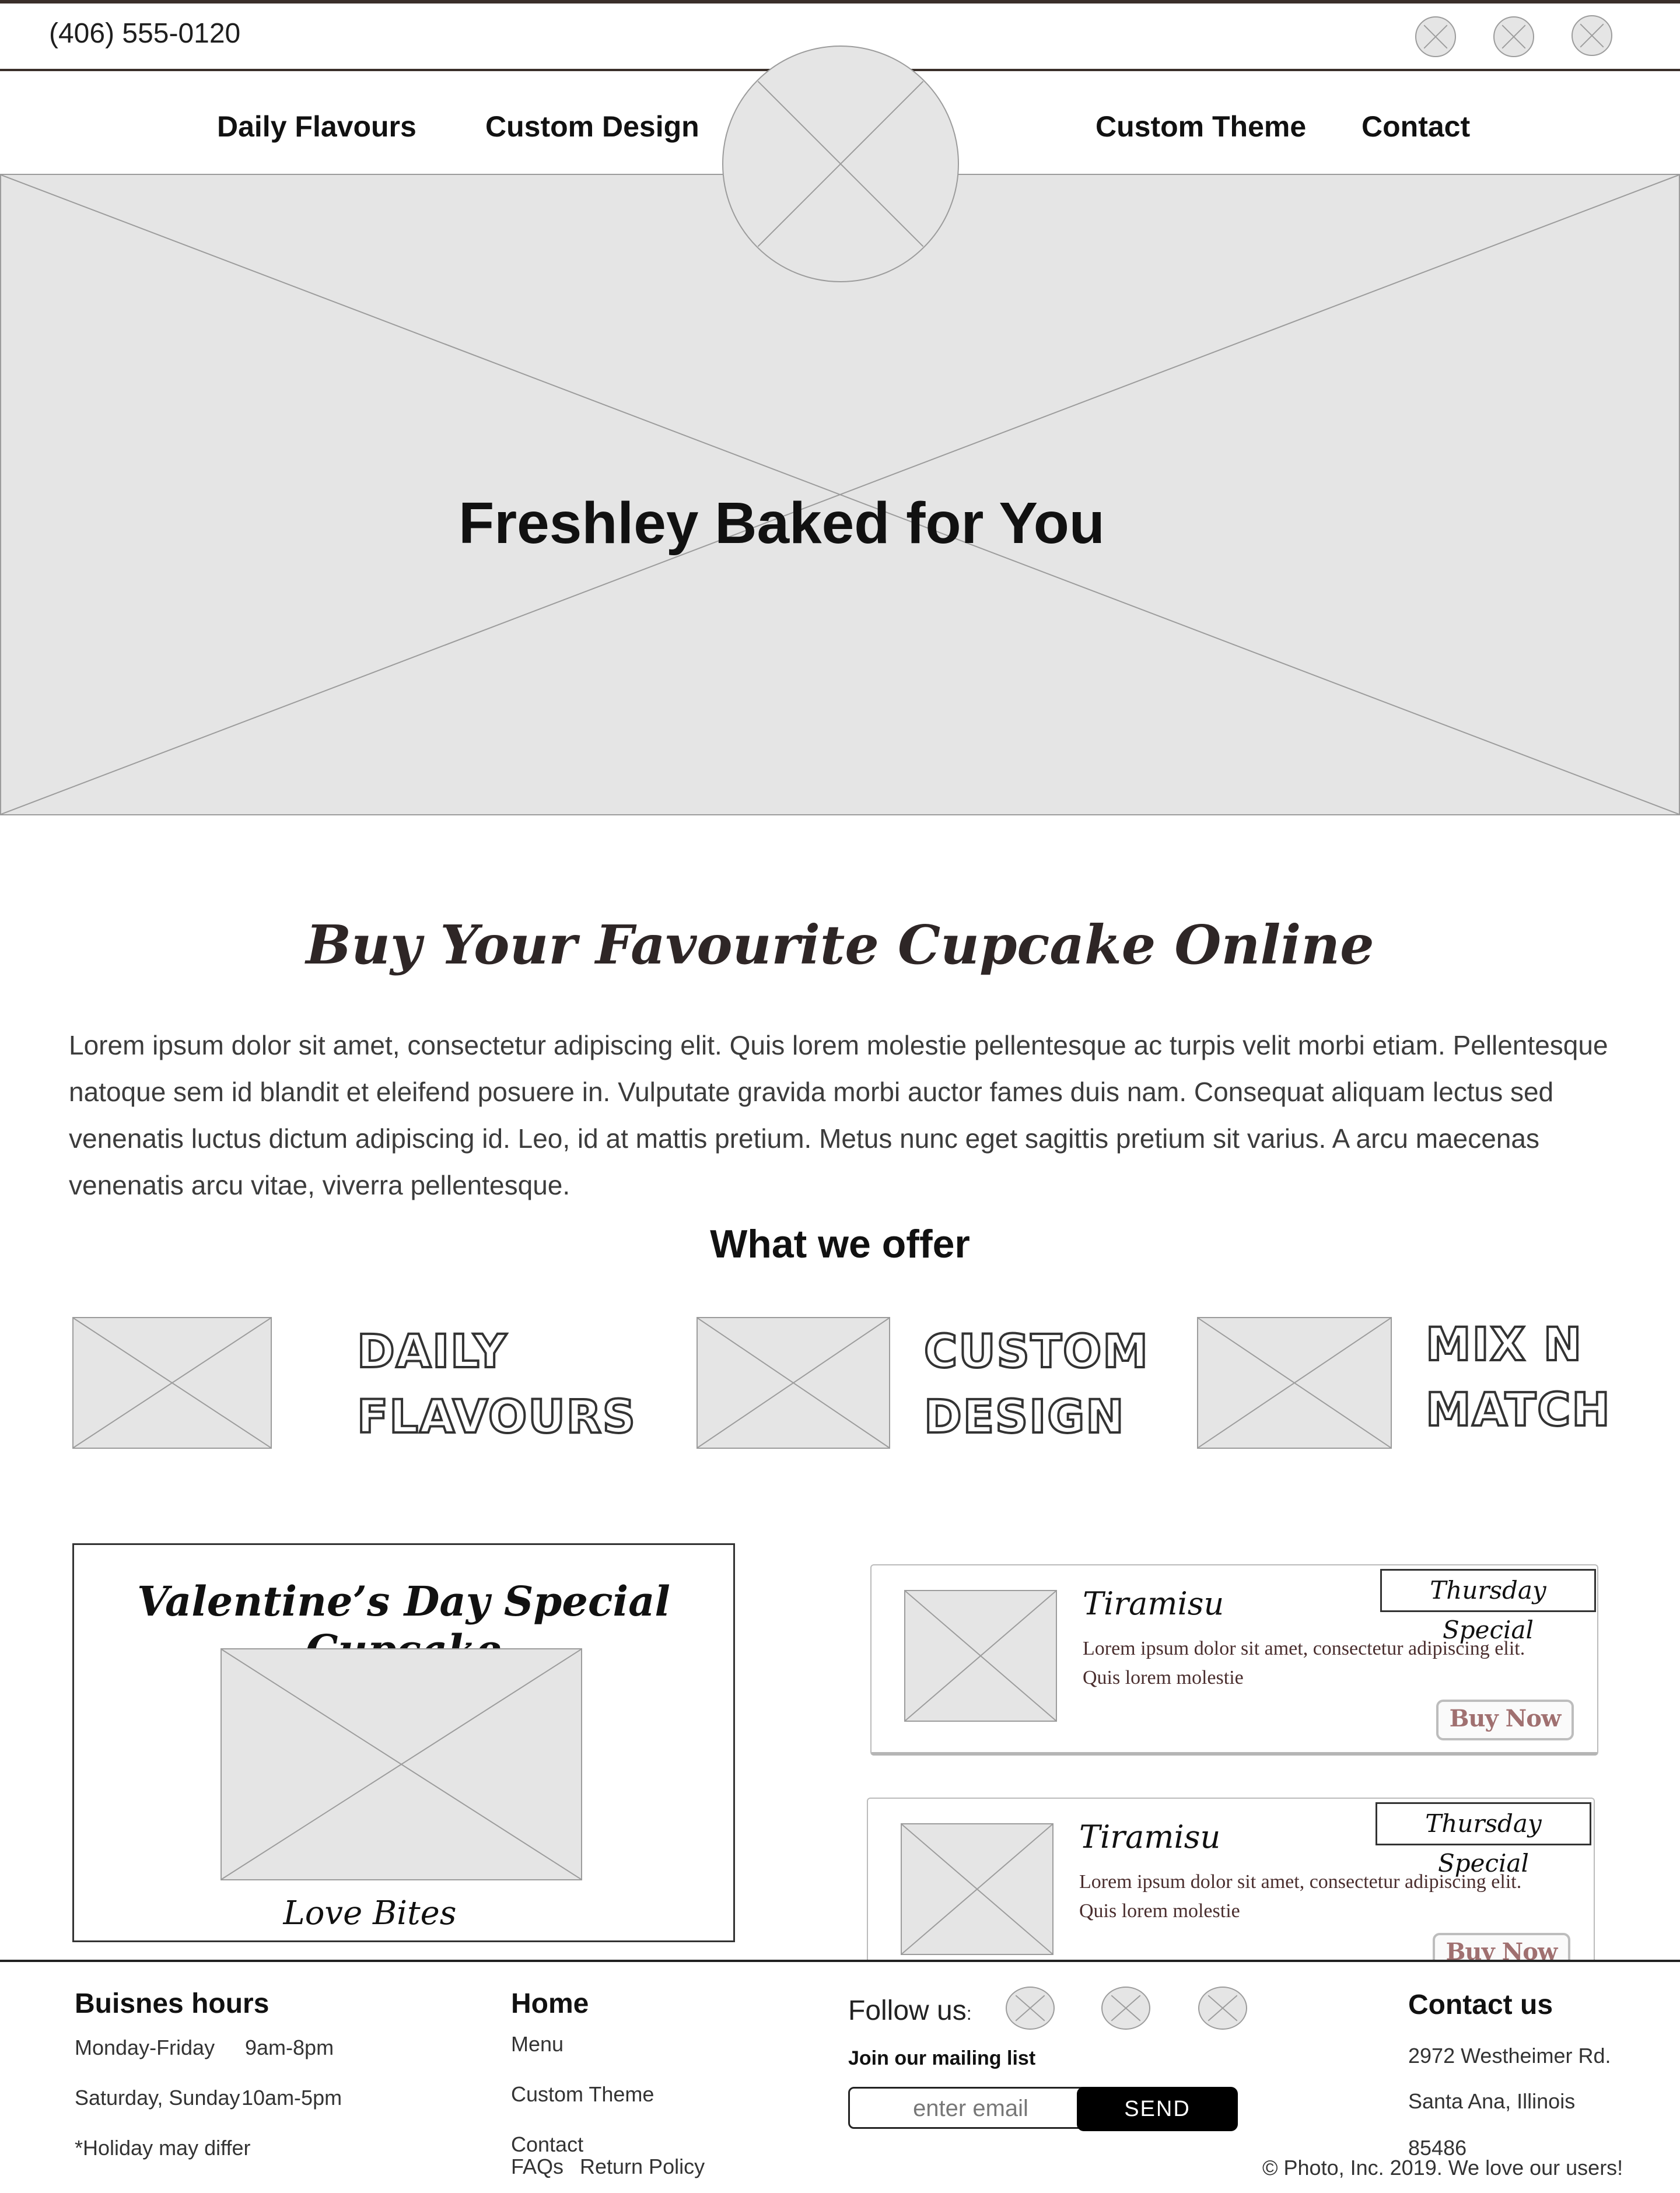  What do you see at coordinates (942, 2058) in the screenshot?
I see `mailing-label: Join our mailing list` at bounding box center [942, 2058].